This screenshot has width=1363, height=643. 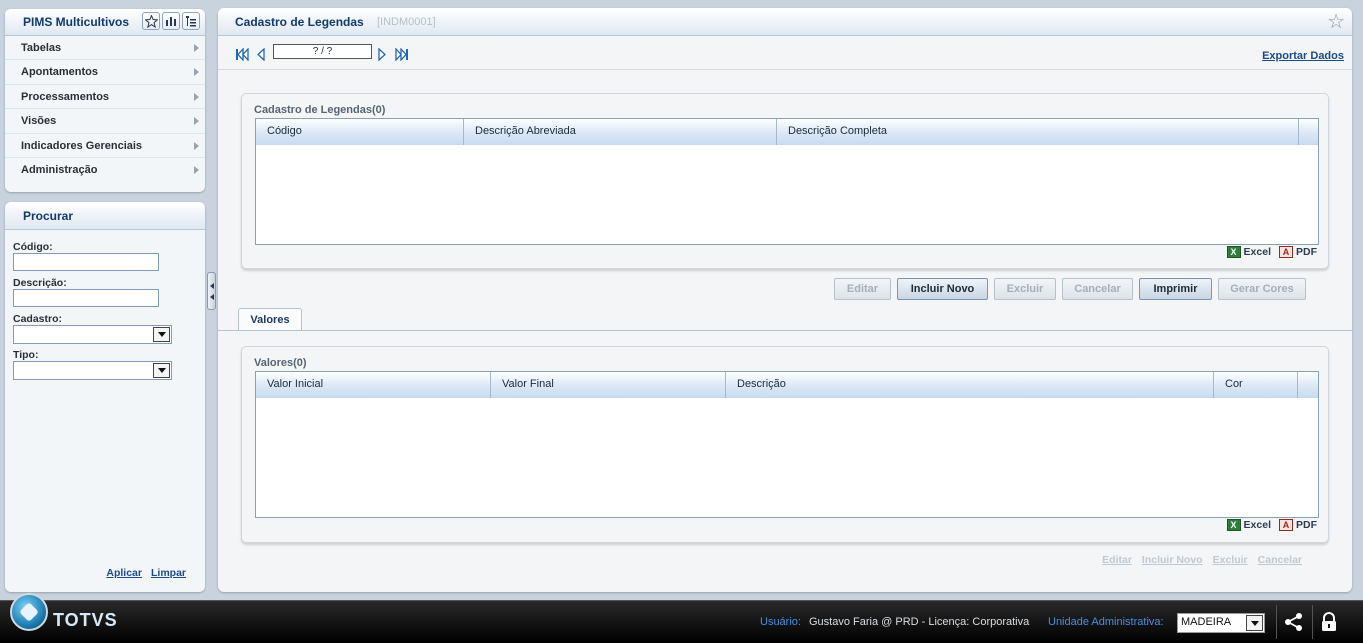 I want to click on generate-colors-button: Gerar Cores, so click(x=1262, y=289).